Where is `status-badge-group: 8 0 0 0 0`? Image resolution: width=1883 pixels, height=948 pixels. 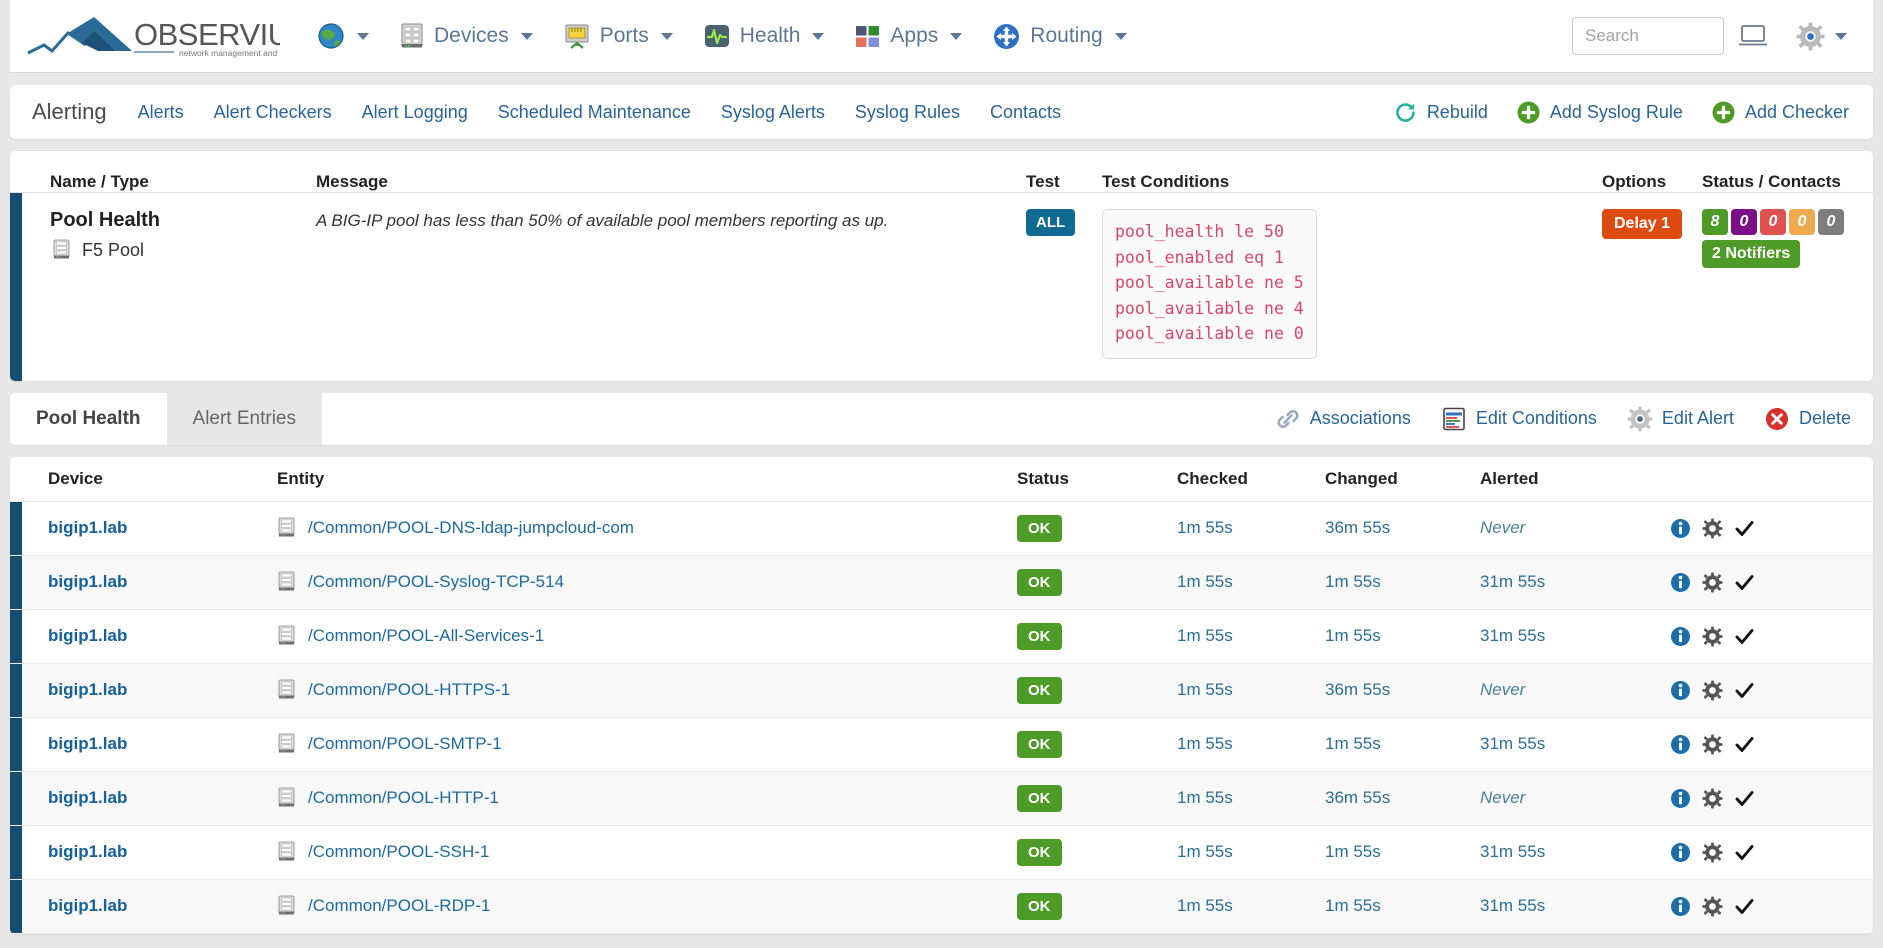
status-badge-group: 8 0 0 0 0 is located at coordinates (1778, 222).